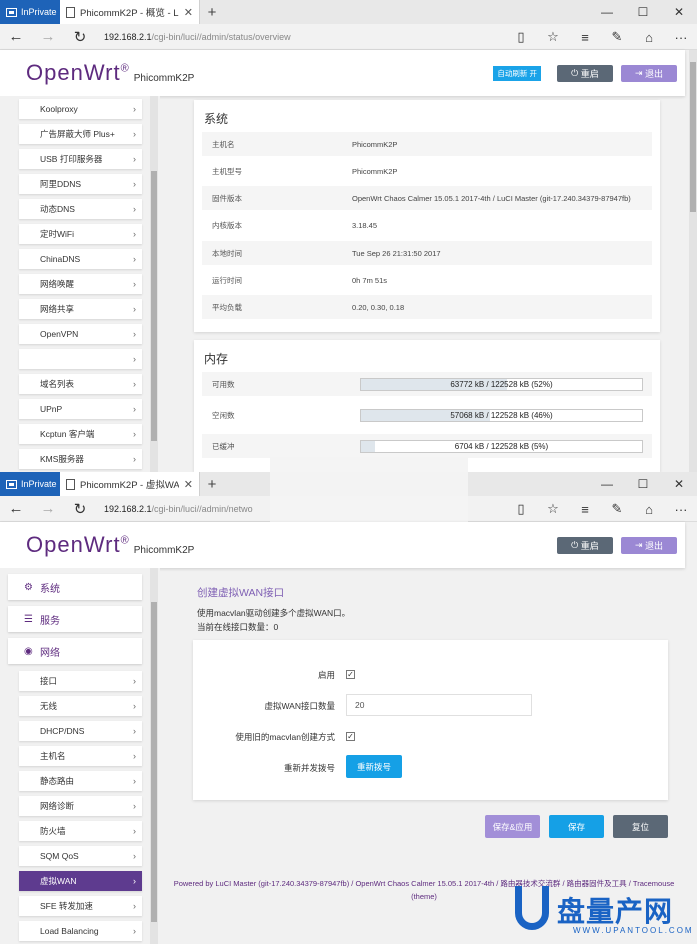  I want to click on inprivate-icon, so click(11, 484).